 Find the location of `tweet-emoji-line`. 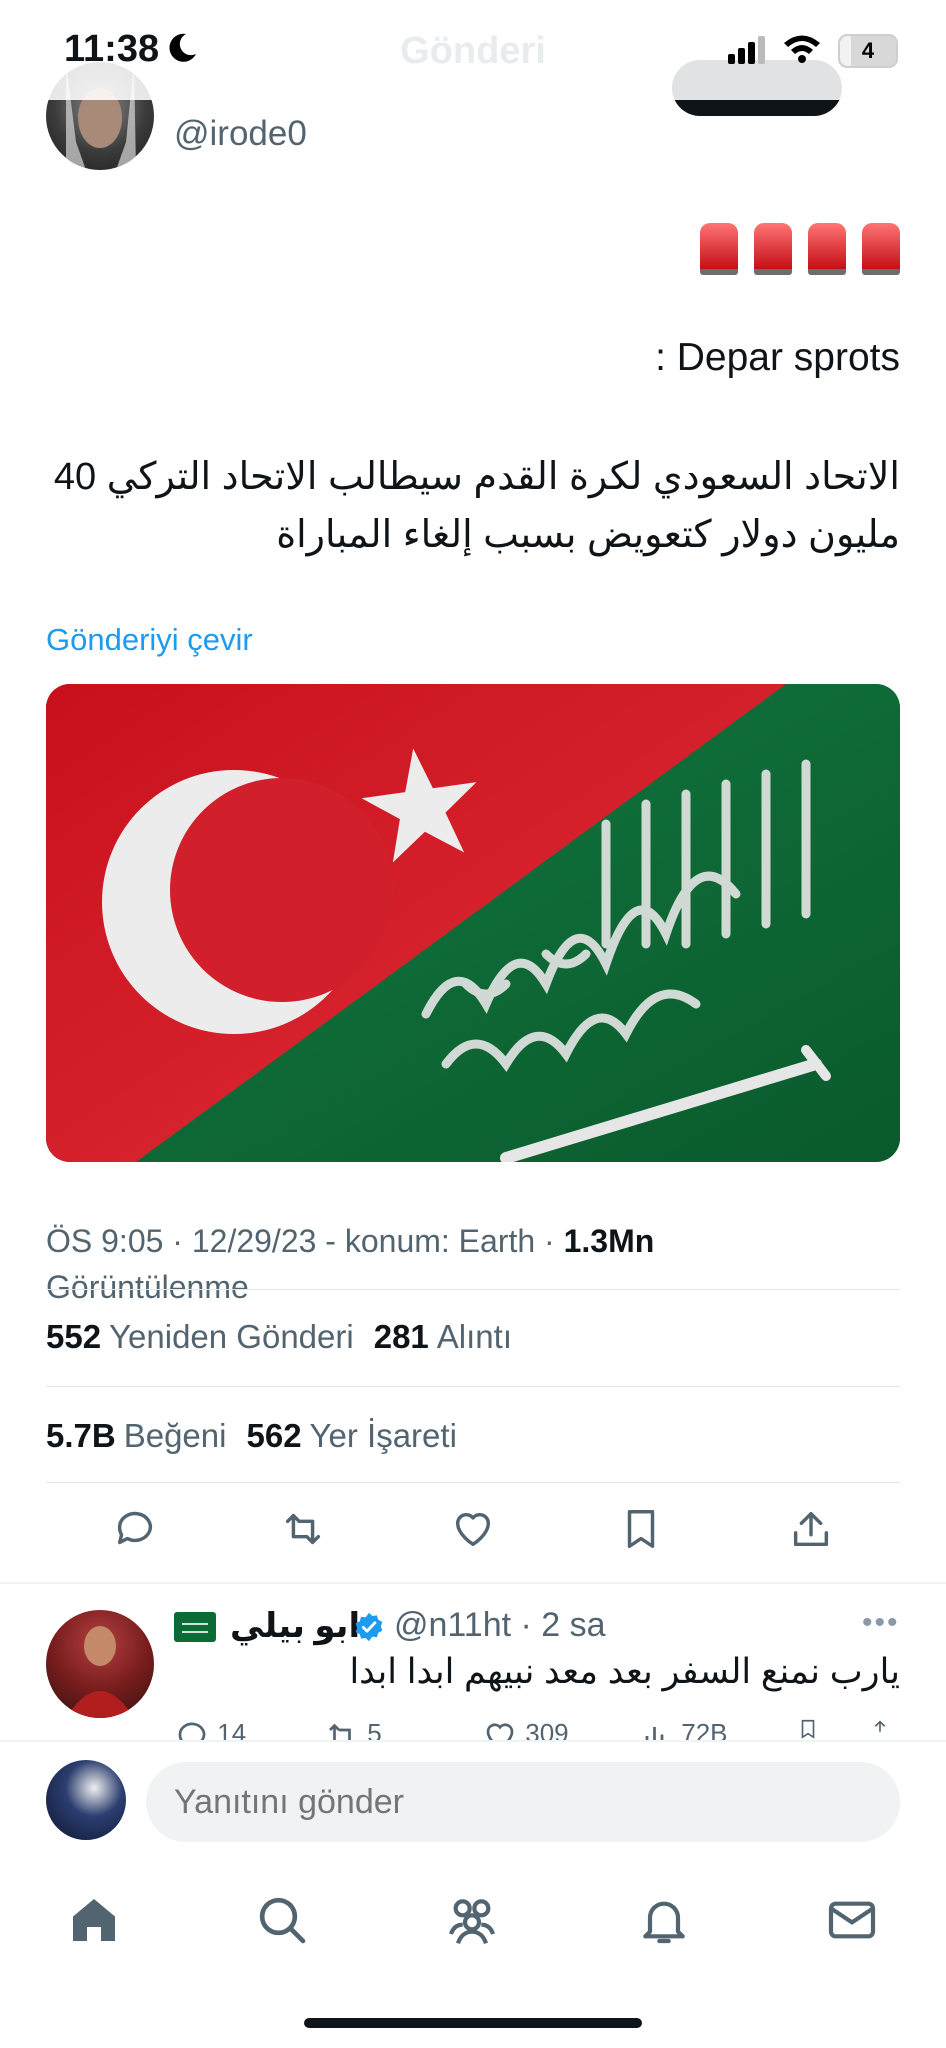

tweet-emoji-line is located at coordinates (470, 248).